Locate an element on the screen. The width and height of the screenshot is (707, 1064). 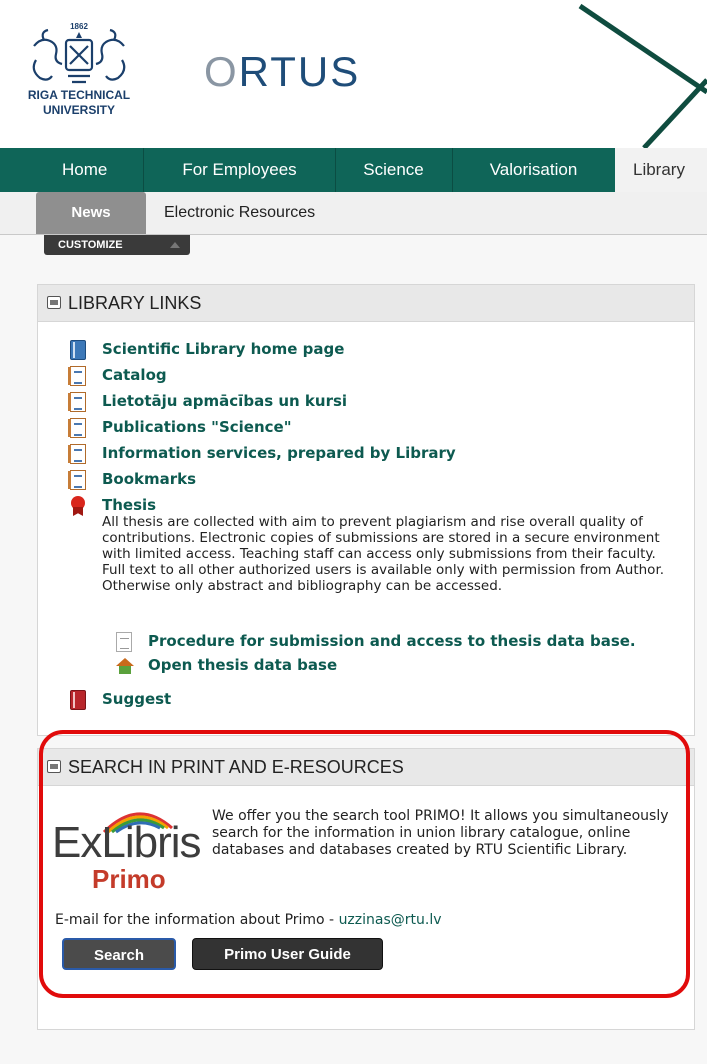
nav-science: Science is located at coordinates (394, 170).